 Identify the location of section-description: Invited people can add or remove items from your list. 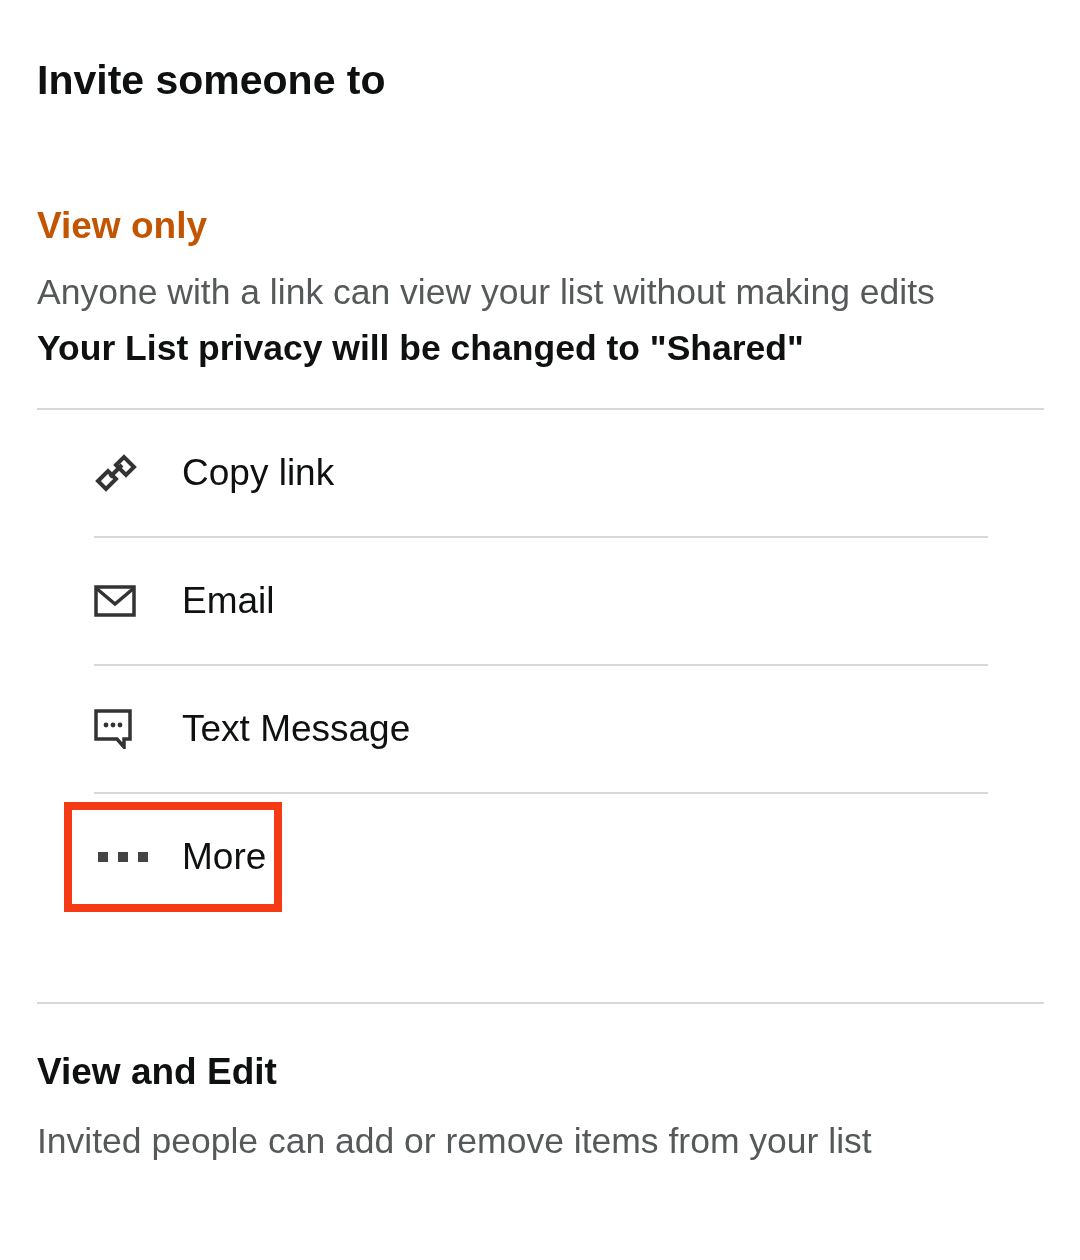
(455, 1141).